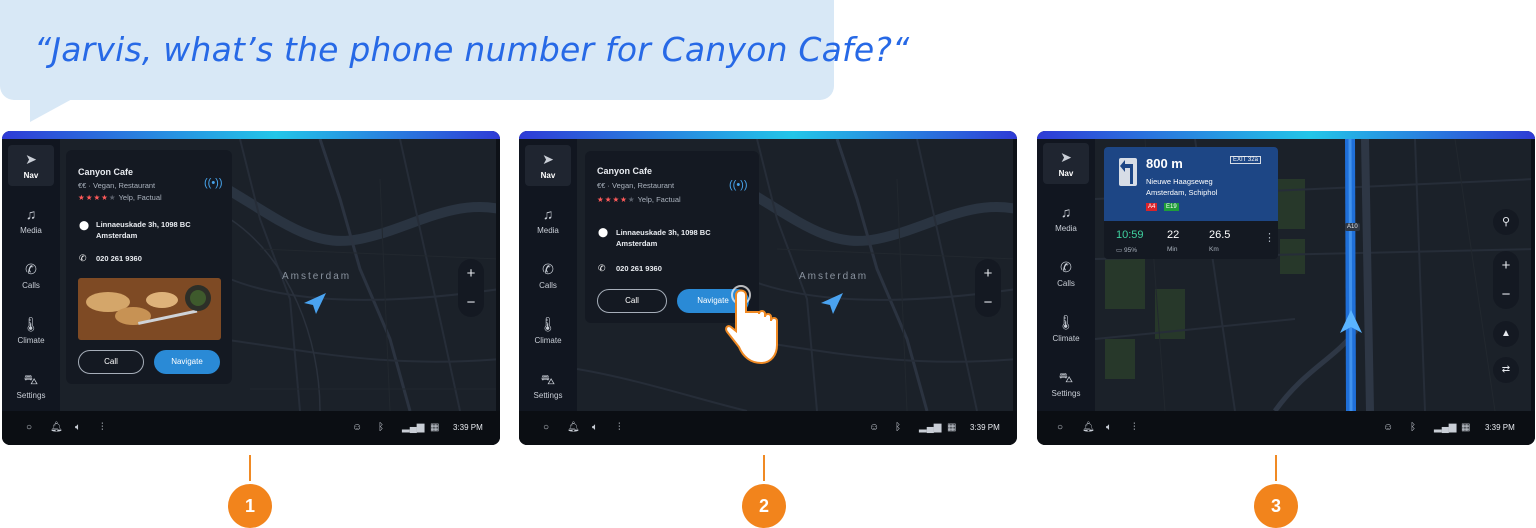 This screenshot has height=528, width=1536. I want to click on exit-label: EXIT, so click(1240, 160).